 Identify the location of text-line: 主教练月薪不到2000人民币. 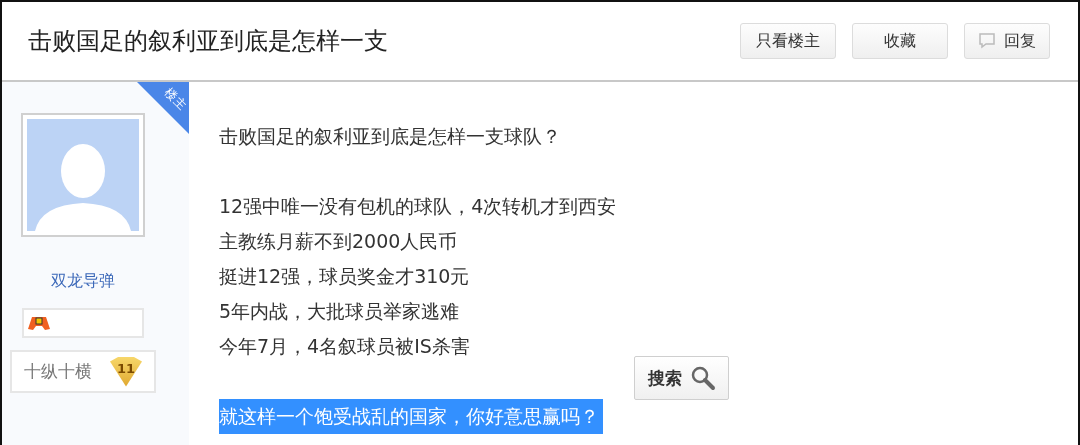
(338, 241).